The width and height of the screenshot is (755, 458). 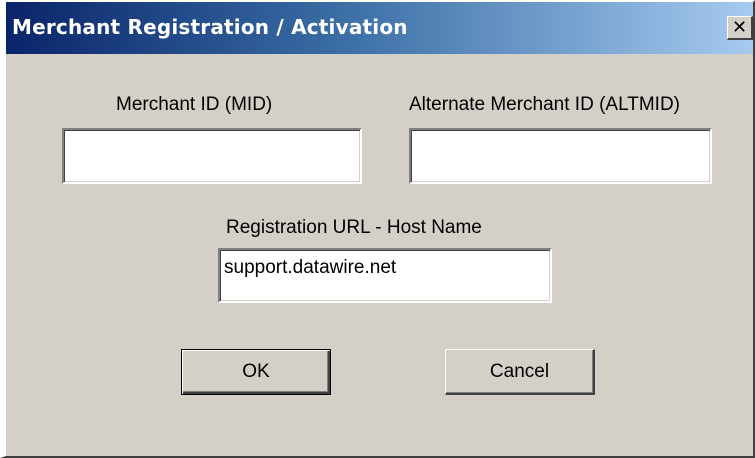 I want to click on registration-url-label: Registration URL - Host Name, so click(x=354, y=227).